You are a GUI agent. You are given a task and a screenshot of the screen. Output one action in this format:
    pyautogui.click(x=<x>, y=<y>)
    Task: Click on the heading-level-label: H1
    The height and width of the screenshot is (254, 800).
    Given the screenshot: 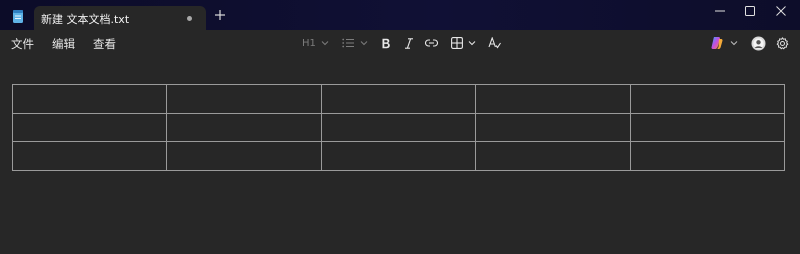 What is the action you would take?
    pyautogui.click(x=309, y=43)
    